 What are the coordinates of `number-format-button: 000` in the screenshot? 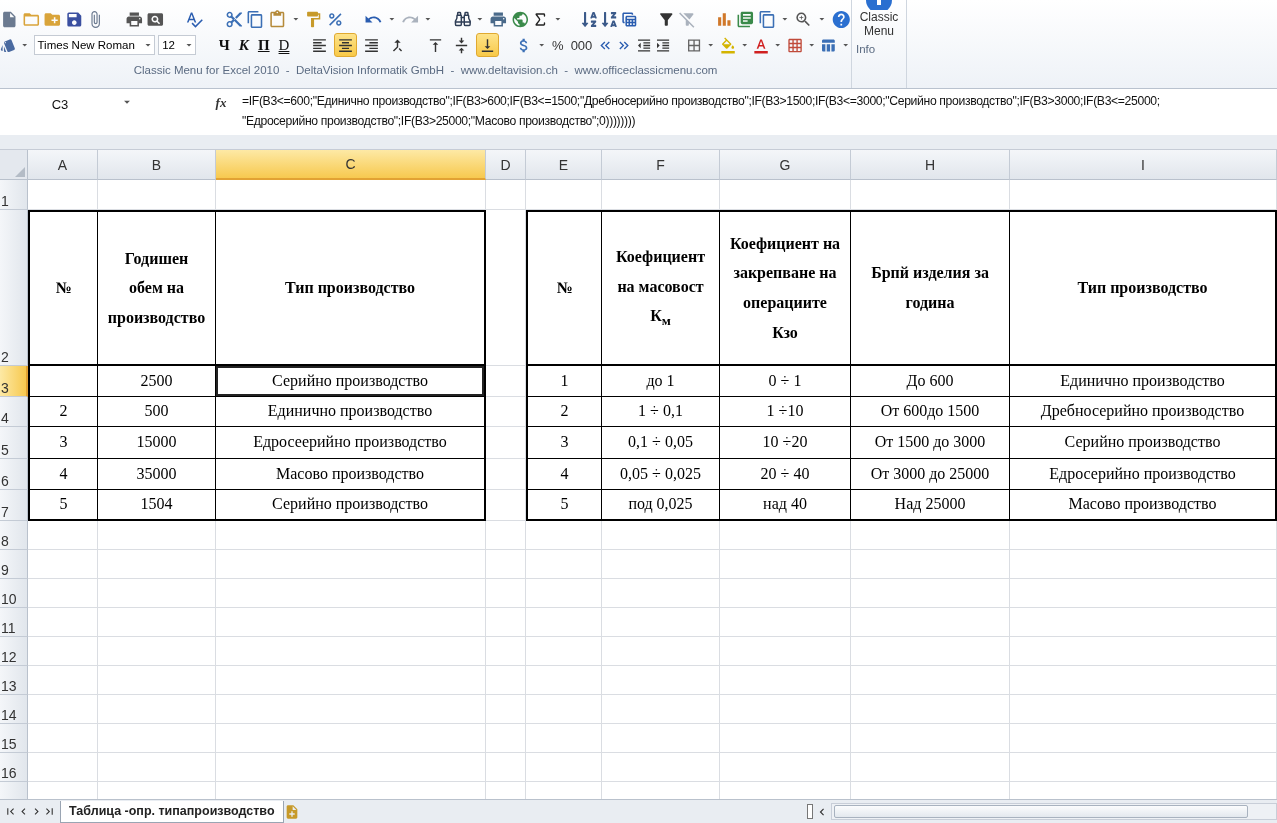 It's located at (581, 45).